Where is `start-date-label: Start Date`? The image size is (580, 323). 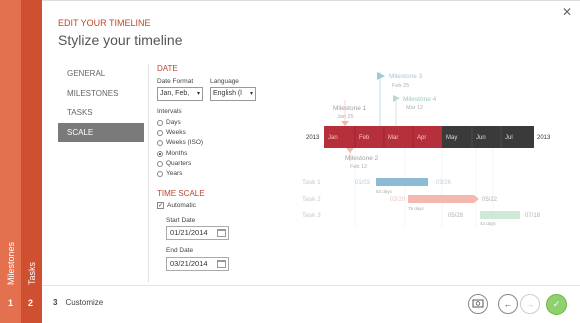
start-date-label: Start Date is located at coordinates (181, 220).